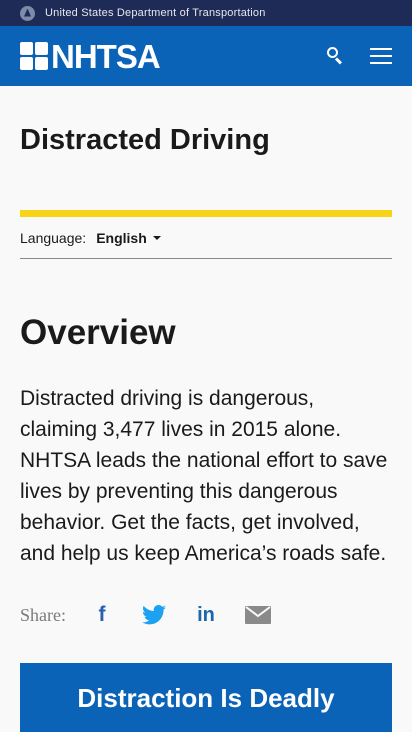  What do you see at coordinates (121, 237) in the screenshot?
I see `language-selected-value: English` at bounding box center [121, 237].